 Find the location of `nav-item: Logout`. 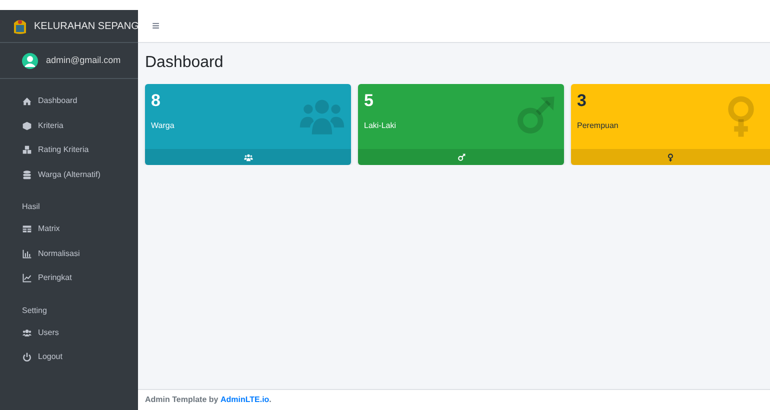

nav-item: Logout is located at coordinates (69, 357).